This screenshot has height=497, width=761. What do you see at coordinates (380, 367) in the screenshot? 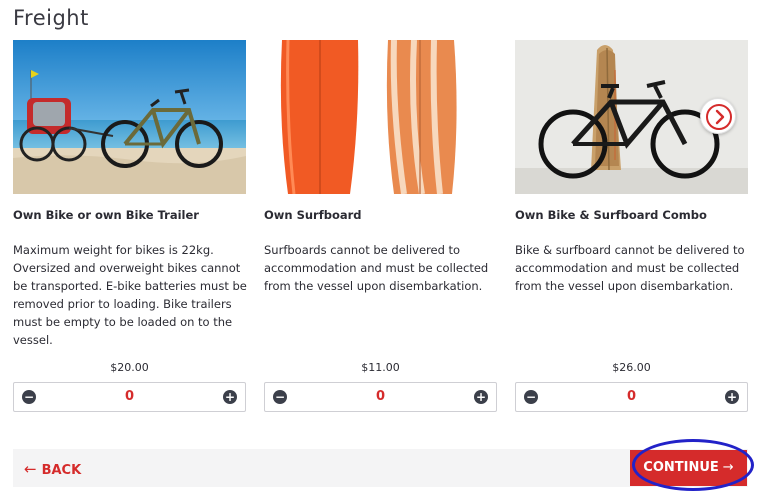
I see `product-price: $11.00` at bounding box center [380, 367].